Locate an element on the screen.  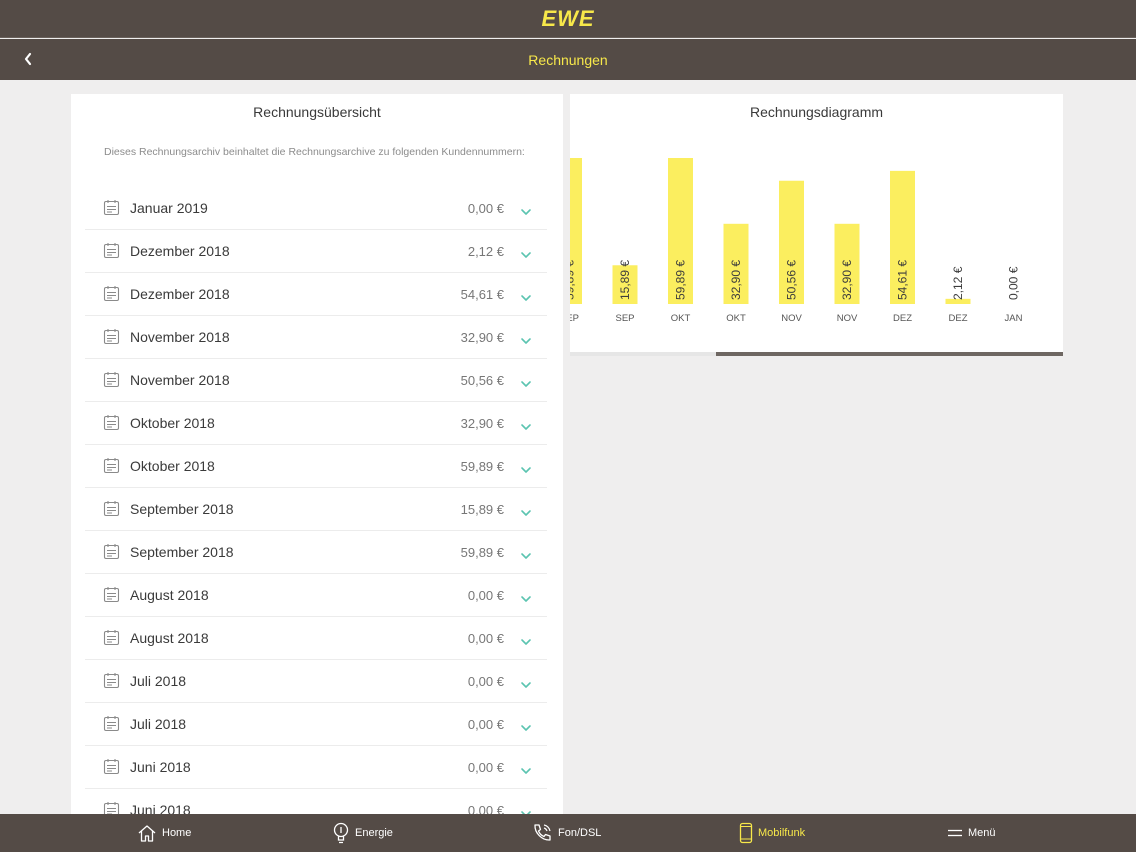
back-button is located at coordinates (28, 59).